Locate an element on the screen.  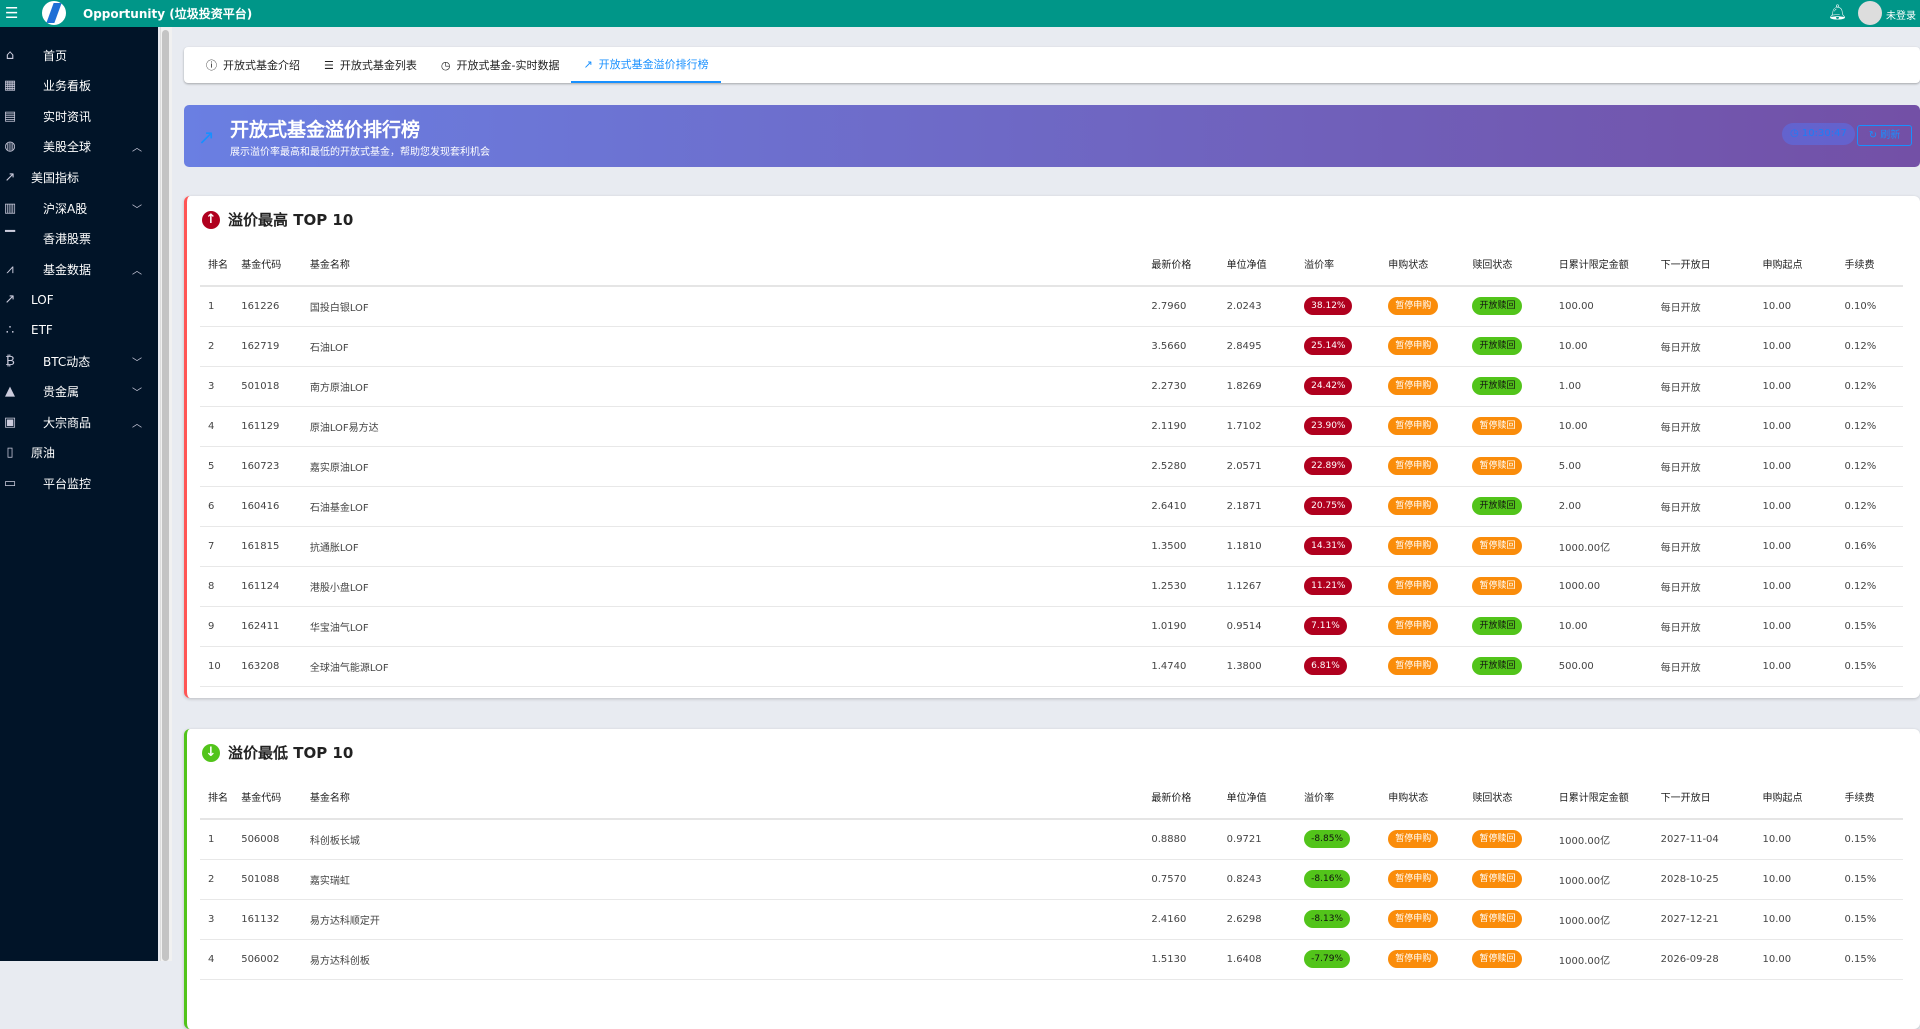
table-cell: 7.11% is located at coordinates (1338, 626).